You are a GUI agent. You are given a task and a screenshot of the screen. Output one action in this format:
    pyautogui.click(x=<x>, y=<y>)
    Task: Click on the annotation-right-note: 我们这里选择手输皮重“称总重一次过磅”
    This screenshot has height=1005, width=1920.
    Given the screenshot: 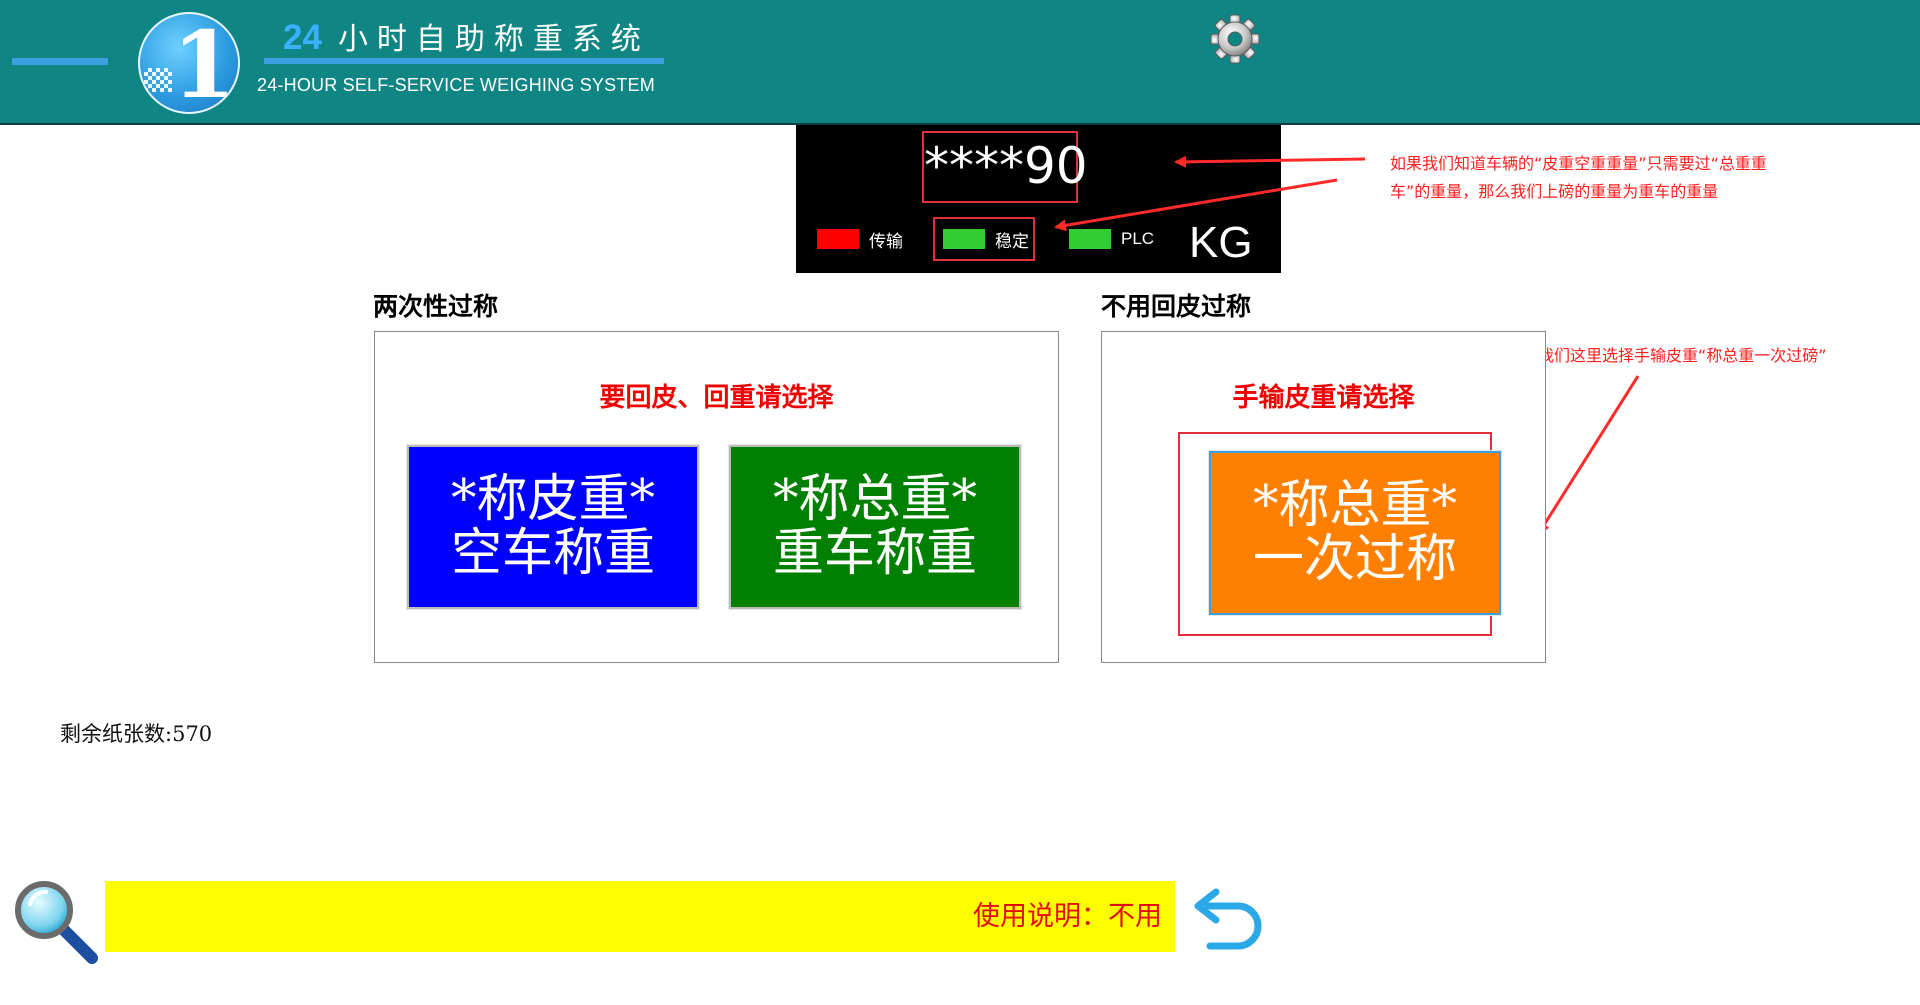 What is the action you would take?
    pyautogui.click(x=1682, y=355)
    